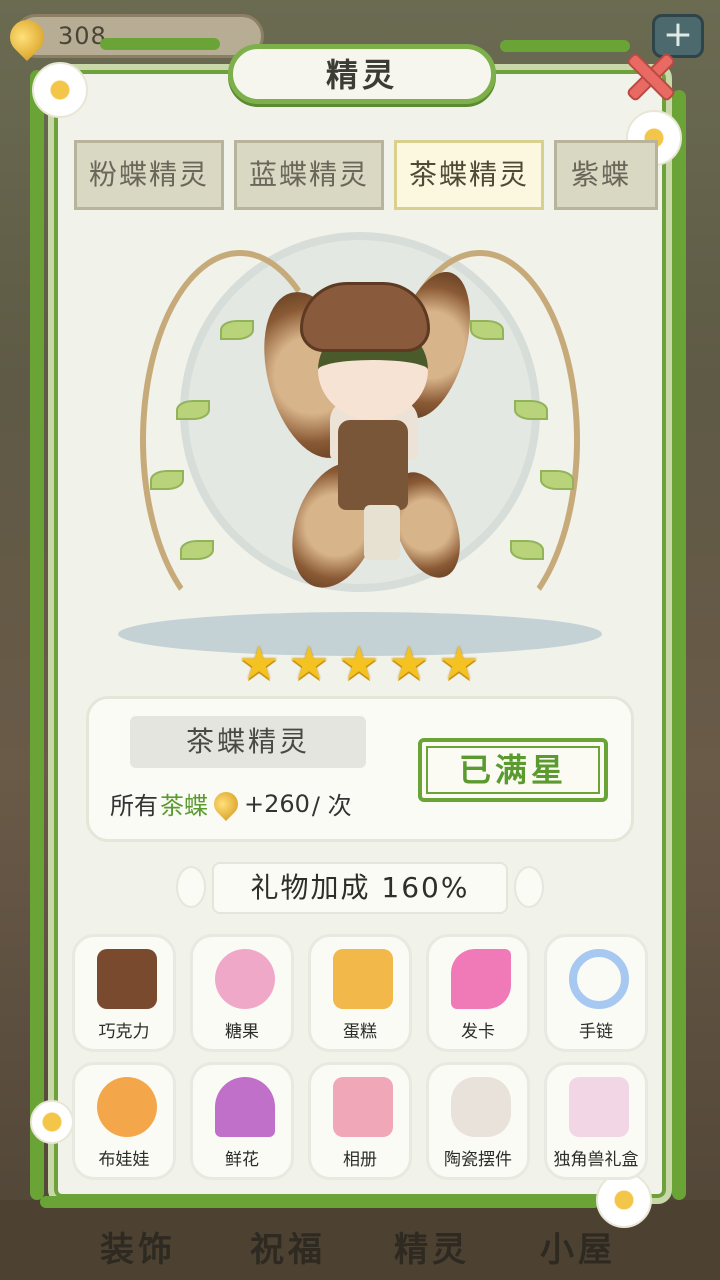 This screenshot has width=720, height=1280. What do you see at coordinates (363, 1107) in the screenshot?
I see `photo-album-icon` at bounding box center [363, 1107].